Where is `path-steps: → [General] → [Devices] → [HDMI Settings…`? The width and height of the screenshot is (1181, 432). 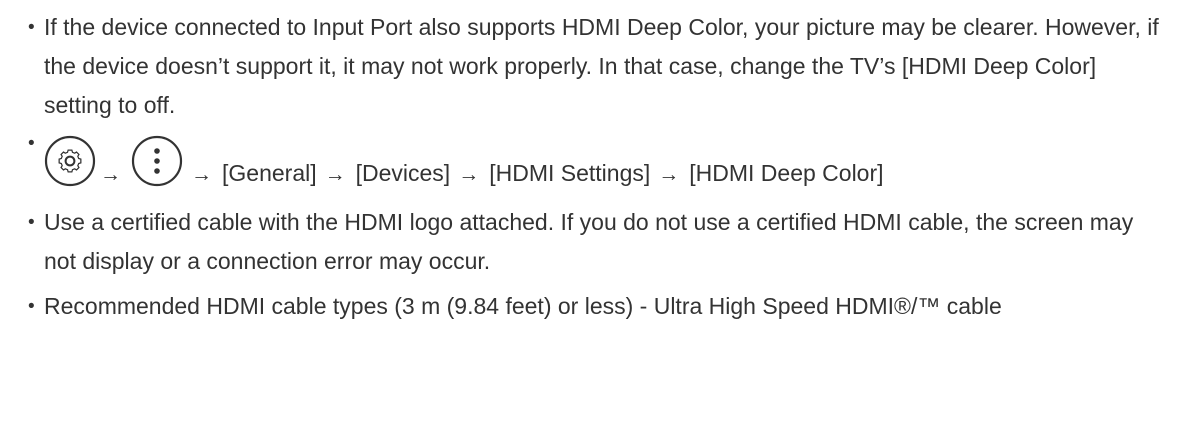 path-steps: → [General] → [Devices] → [HDMI Settings… is located at coordinates (533, 173).